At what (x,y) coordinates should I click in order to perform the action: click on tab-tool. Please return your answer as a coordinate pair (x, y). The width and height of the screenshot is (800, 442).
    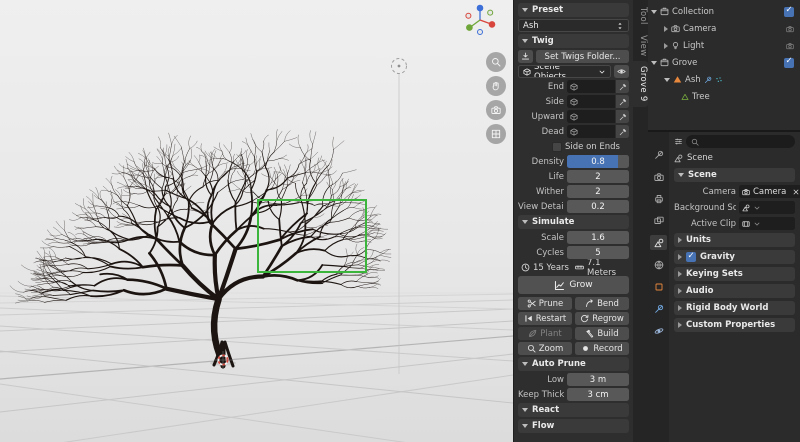
    Looking at the image, I should click on (658, 154).